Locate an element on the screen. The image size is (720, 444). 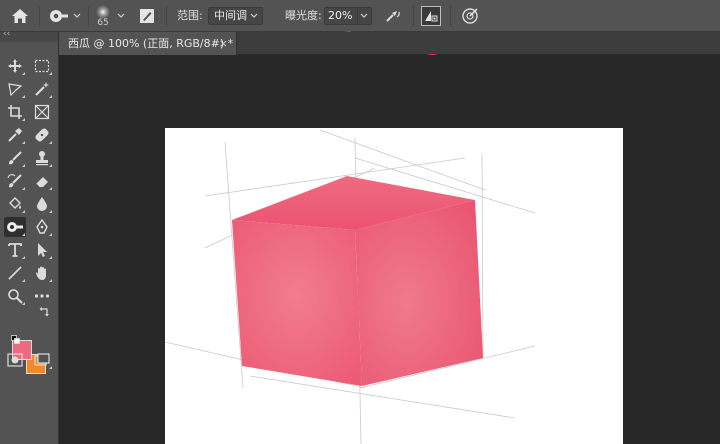
hand-tool is located at coordinates (42, 273).